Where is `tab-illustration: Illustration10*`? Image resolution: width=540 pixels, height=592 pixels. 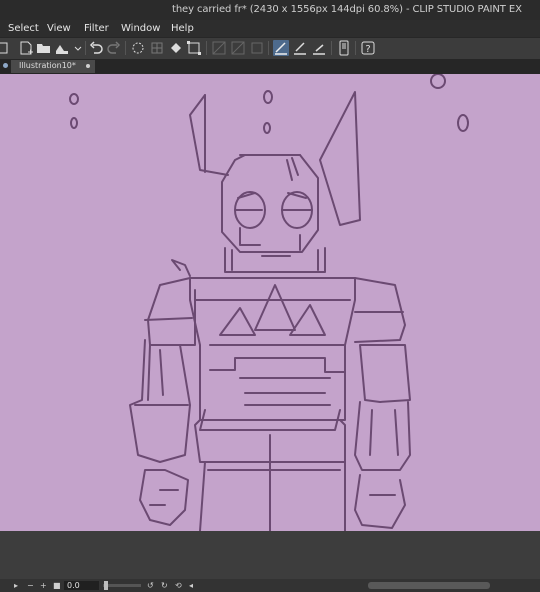 tab-illustration: Illustration10* is located at coordinates (53, 66).